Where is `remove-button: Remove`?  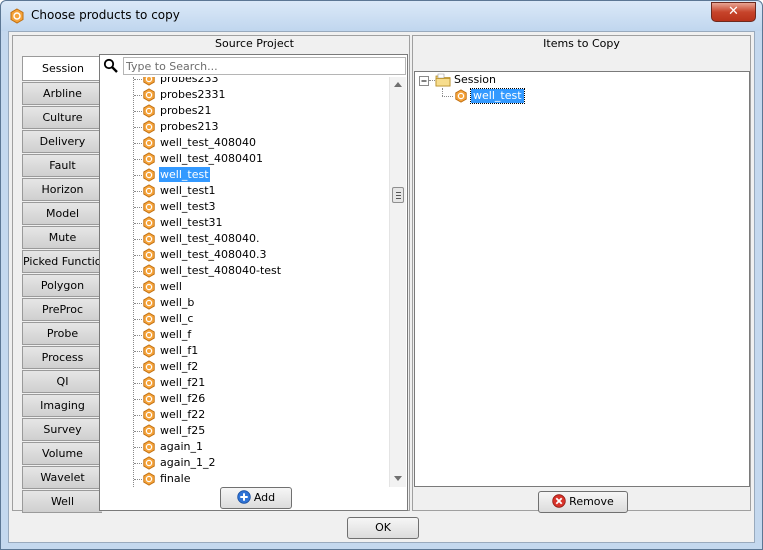
remove-button: Remove is located at coordinates (583, 502).